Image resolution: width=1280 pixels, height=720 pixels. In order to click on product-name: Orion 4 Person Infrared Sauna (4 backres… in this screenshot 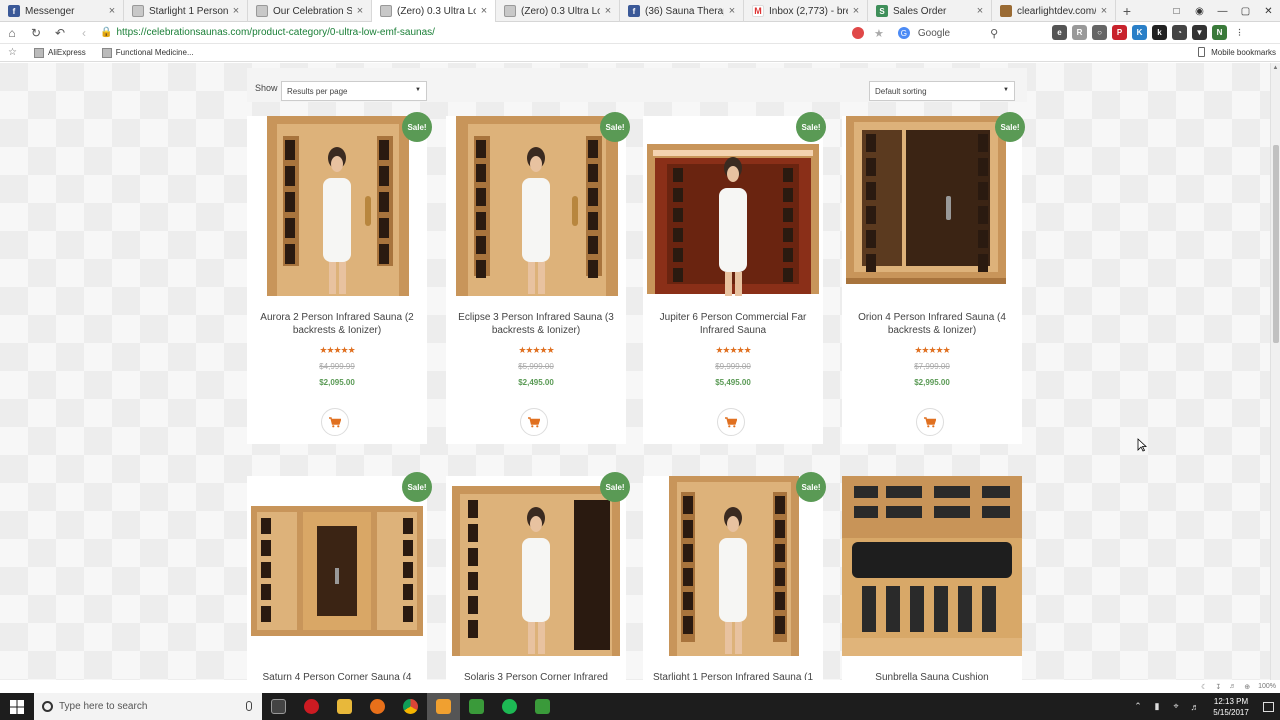, I will do `click(932, 324)`.